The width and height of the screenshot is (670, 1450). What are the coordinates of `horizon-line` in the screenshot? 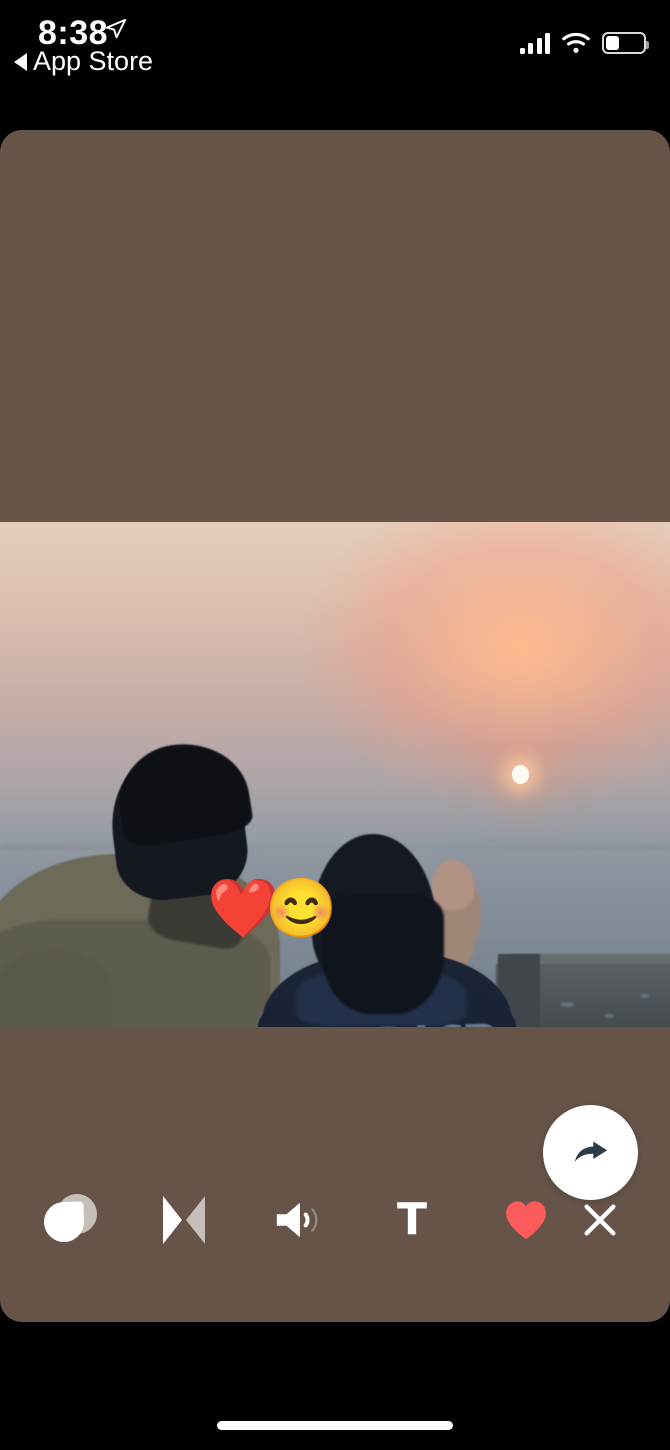 It's located at (335, 848).